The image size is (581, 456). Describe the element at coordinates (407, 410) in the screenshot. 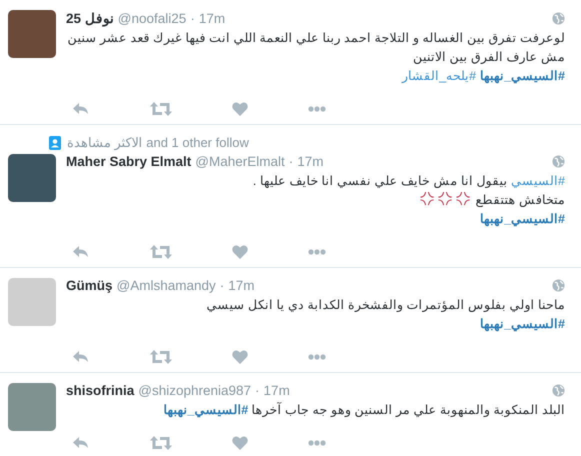

I see `tweet-text: البلد المنكوبة والمنهوبة علي مر السنين وهو جه جاب آخرها` at that location.